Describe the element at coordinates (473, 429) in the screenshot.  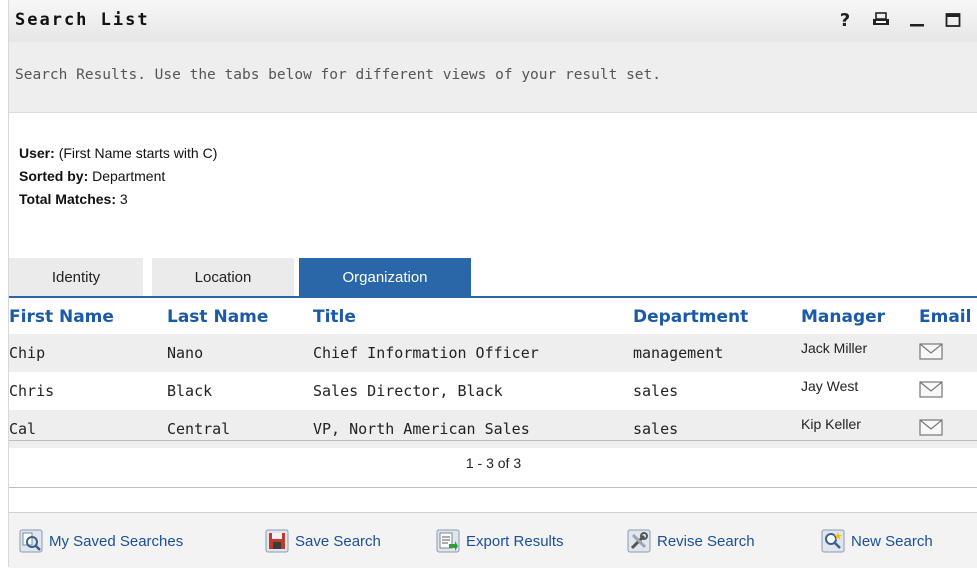
I see `cell-title: VP, North American Sales` at that location.